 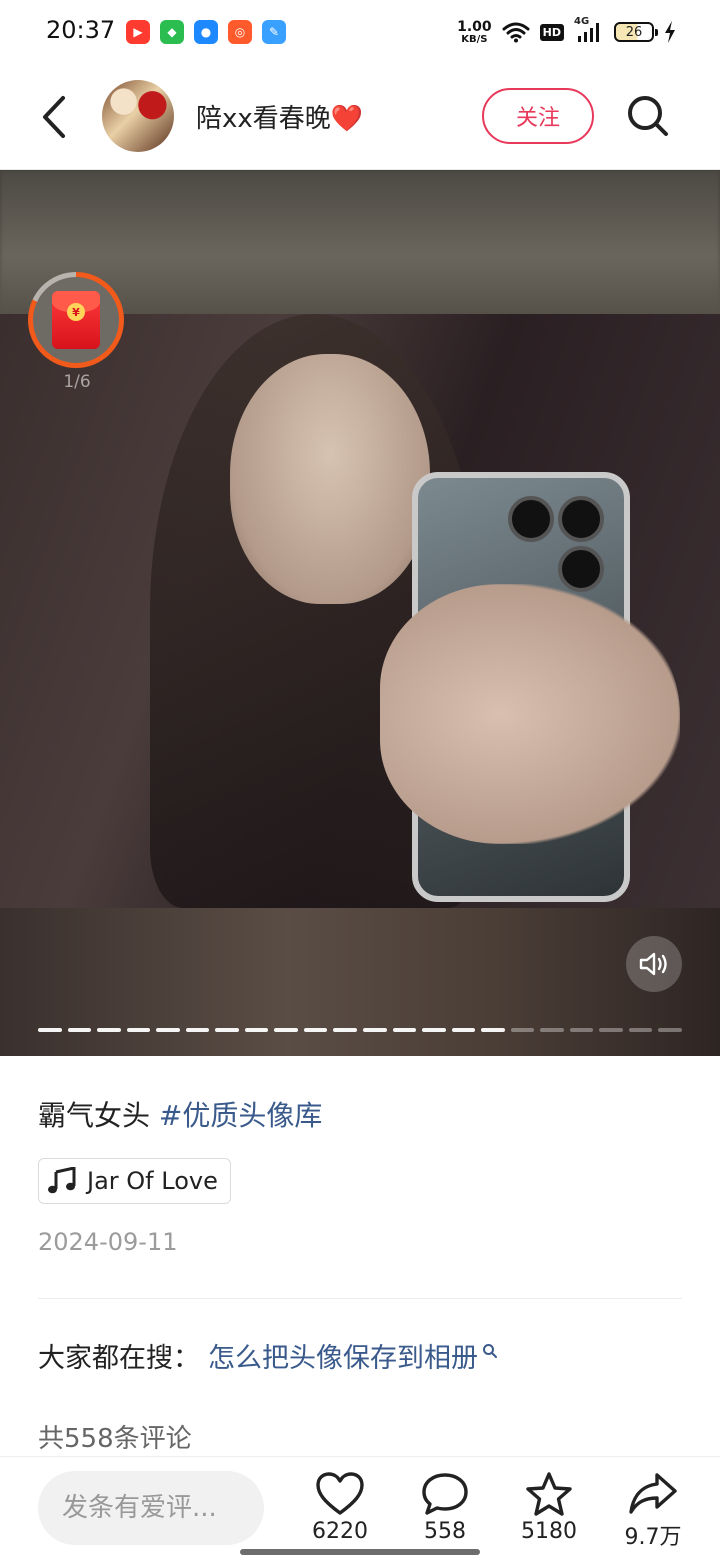 I want to click on share-button: 9.7万, so click(x=653, y=1511).